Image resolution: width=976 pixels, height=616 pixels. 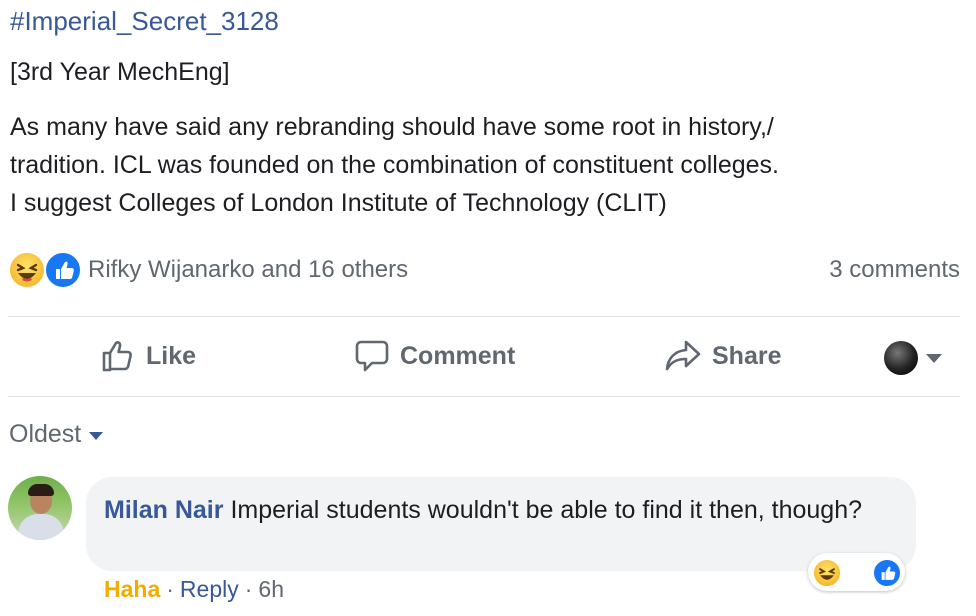 What do you see at coordinates (901, 358) in the screenshot?
I see `page-avatar` at bounding box center [901, 358].